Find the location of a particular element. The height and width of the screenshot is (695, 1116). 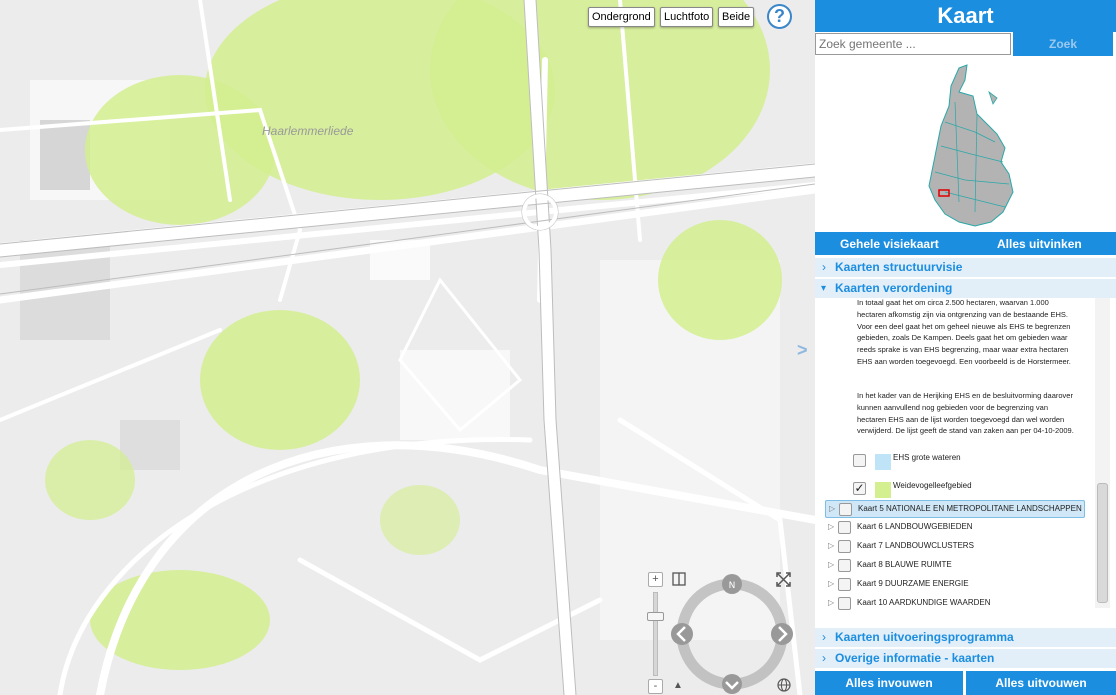

zoom-slider-track is located at coordinates (655, 634).